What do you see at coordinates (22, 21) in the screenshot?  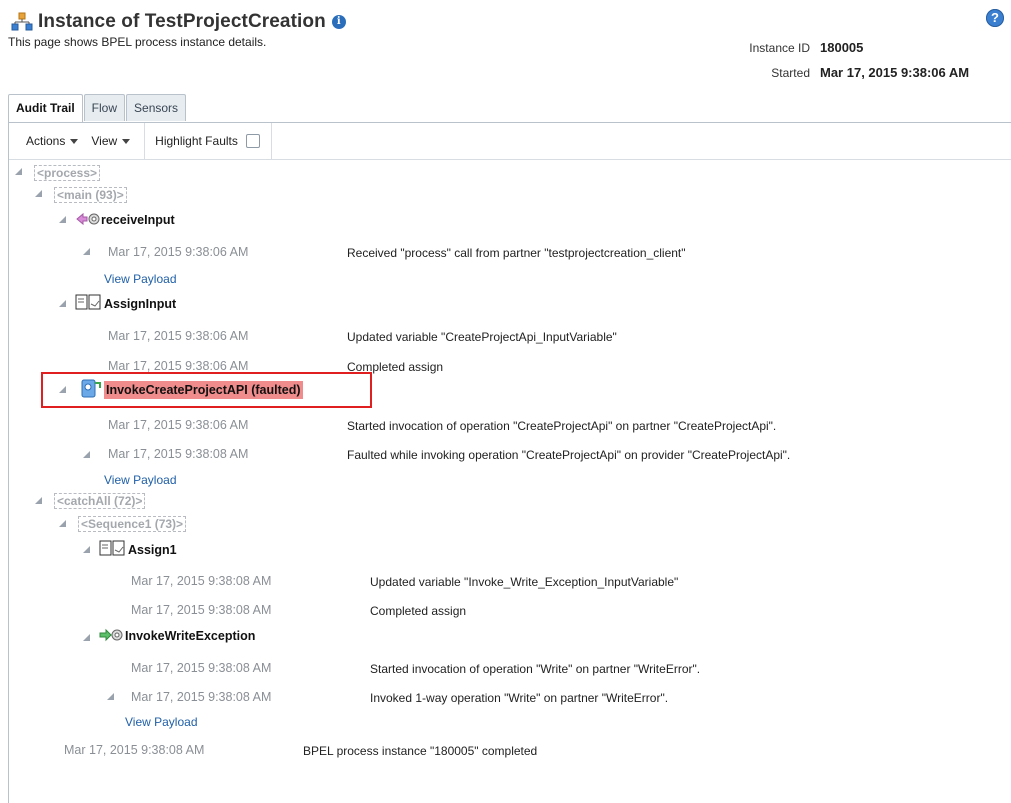 I see `process-instance-icon` at bounding box center [22, 21].